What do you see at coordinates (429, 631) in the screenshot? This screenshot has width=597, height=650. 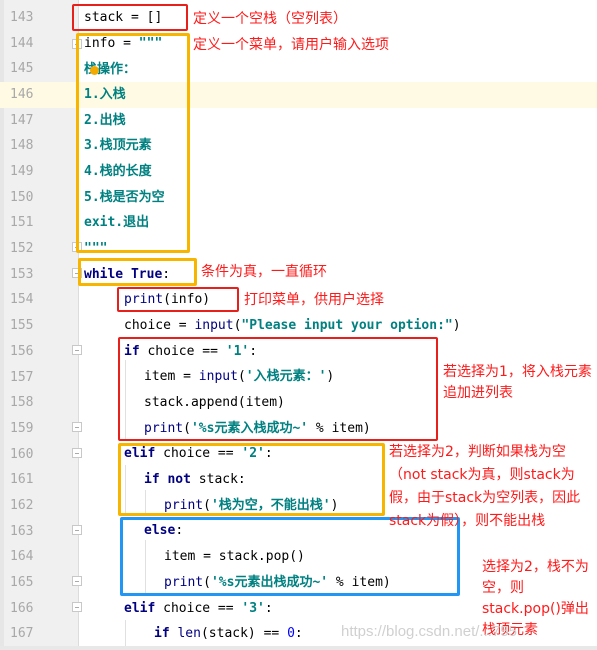 I see `watermark: https://blog.csdn.net/...755` at bounding box center [429, 631].